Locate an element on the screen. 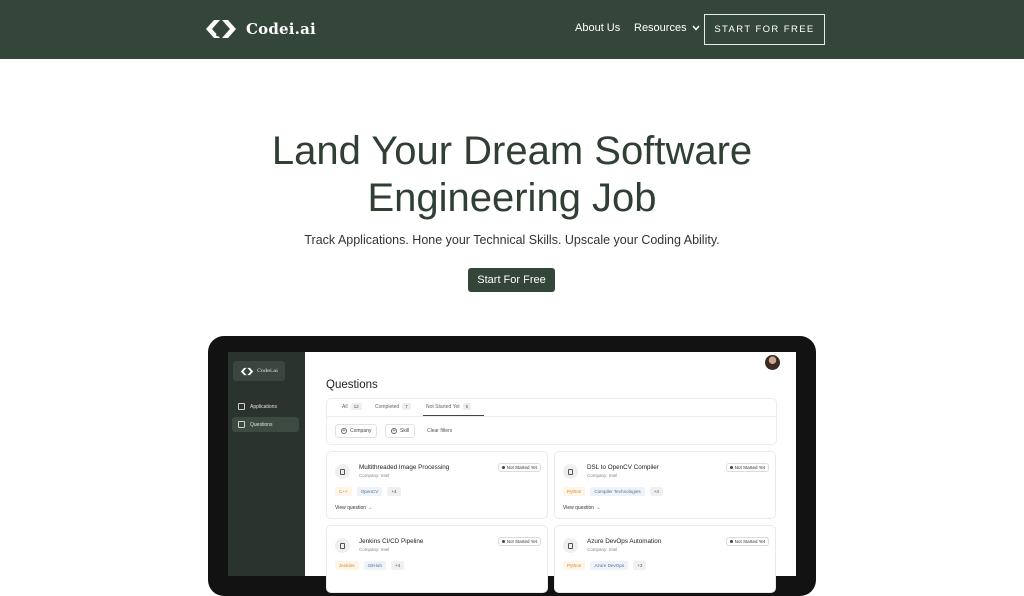 Image resolution: width=1024 pixels, height=596 pixels. brand-name: Codei.ai is located at coordinates (281, 29).